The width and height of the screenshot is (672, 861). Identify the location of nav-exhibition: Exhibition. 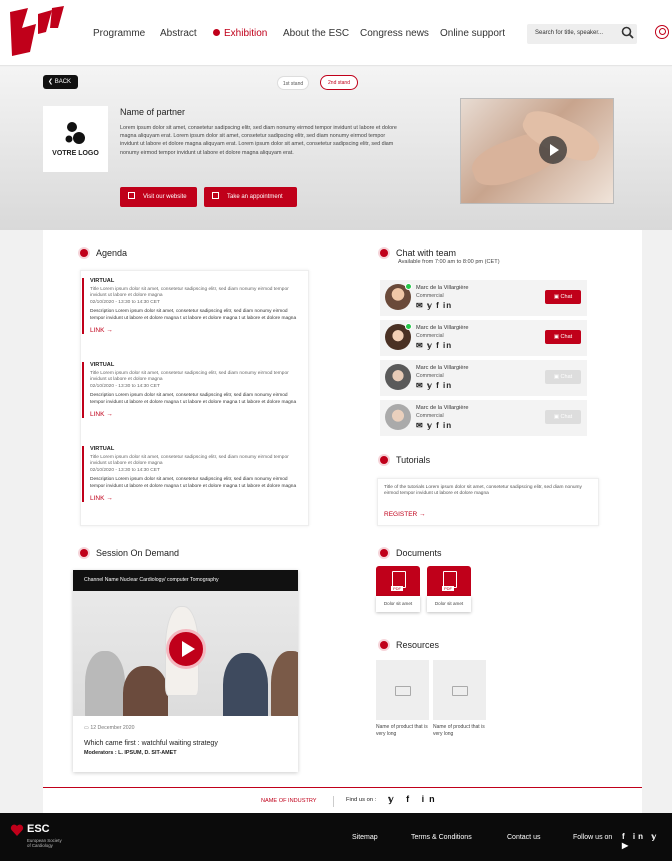
(240, 33).